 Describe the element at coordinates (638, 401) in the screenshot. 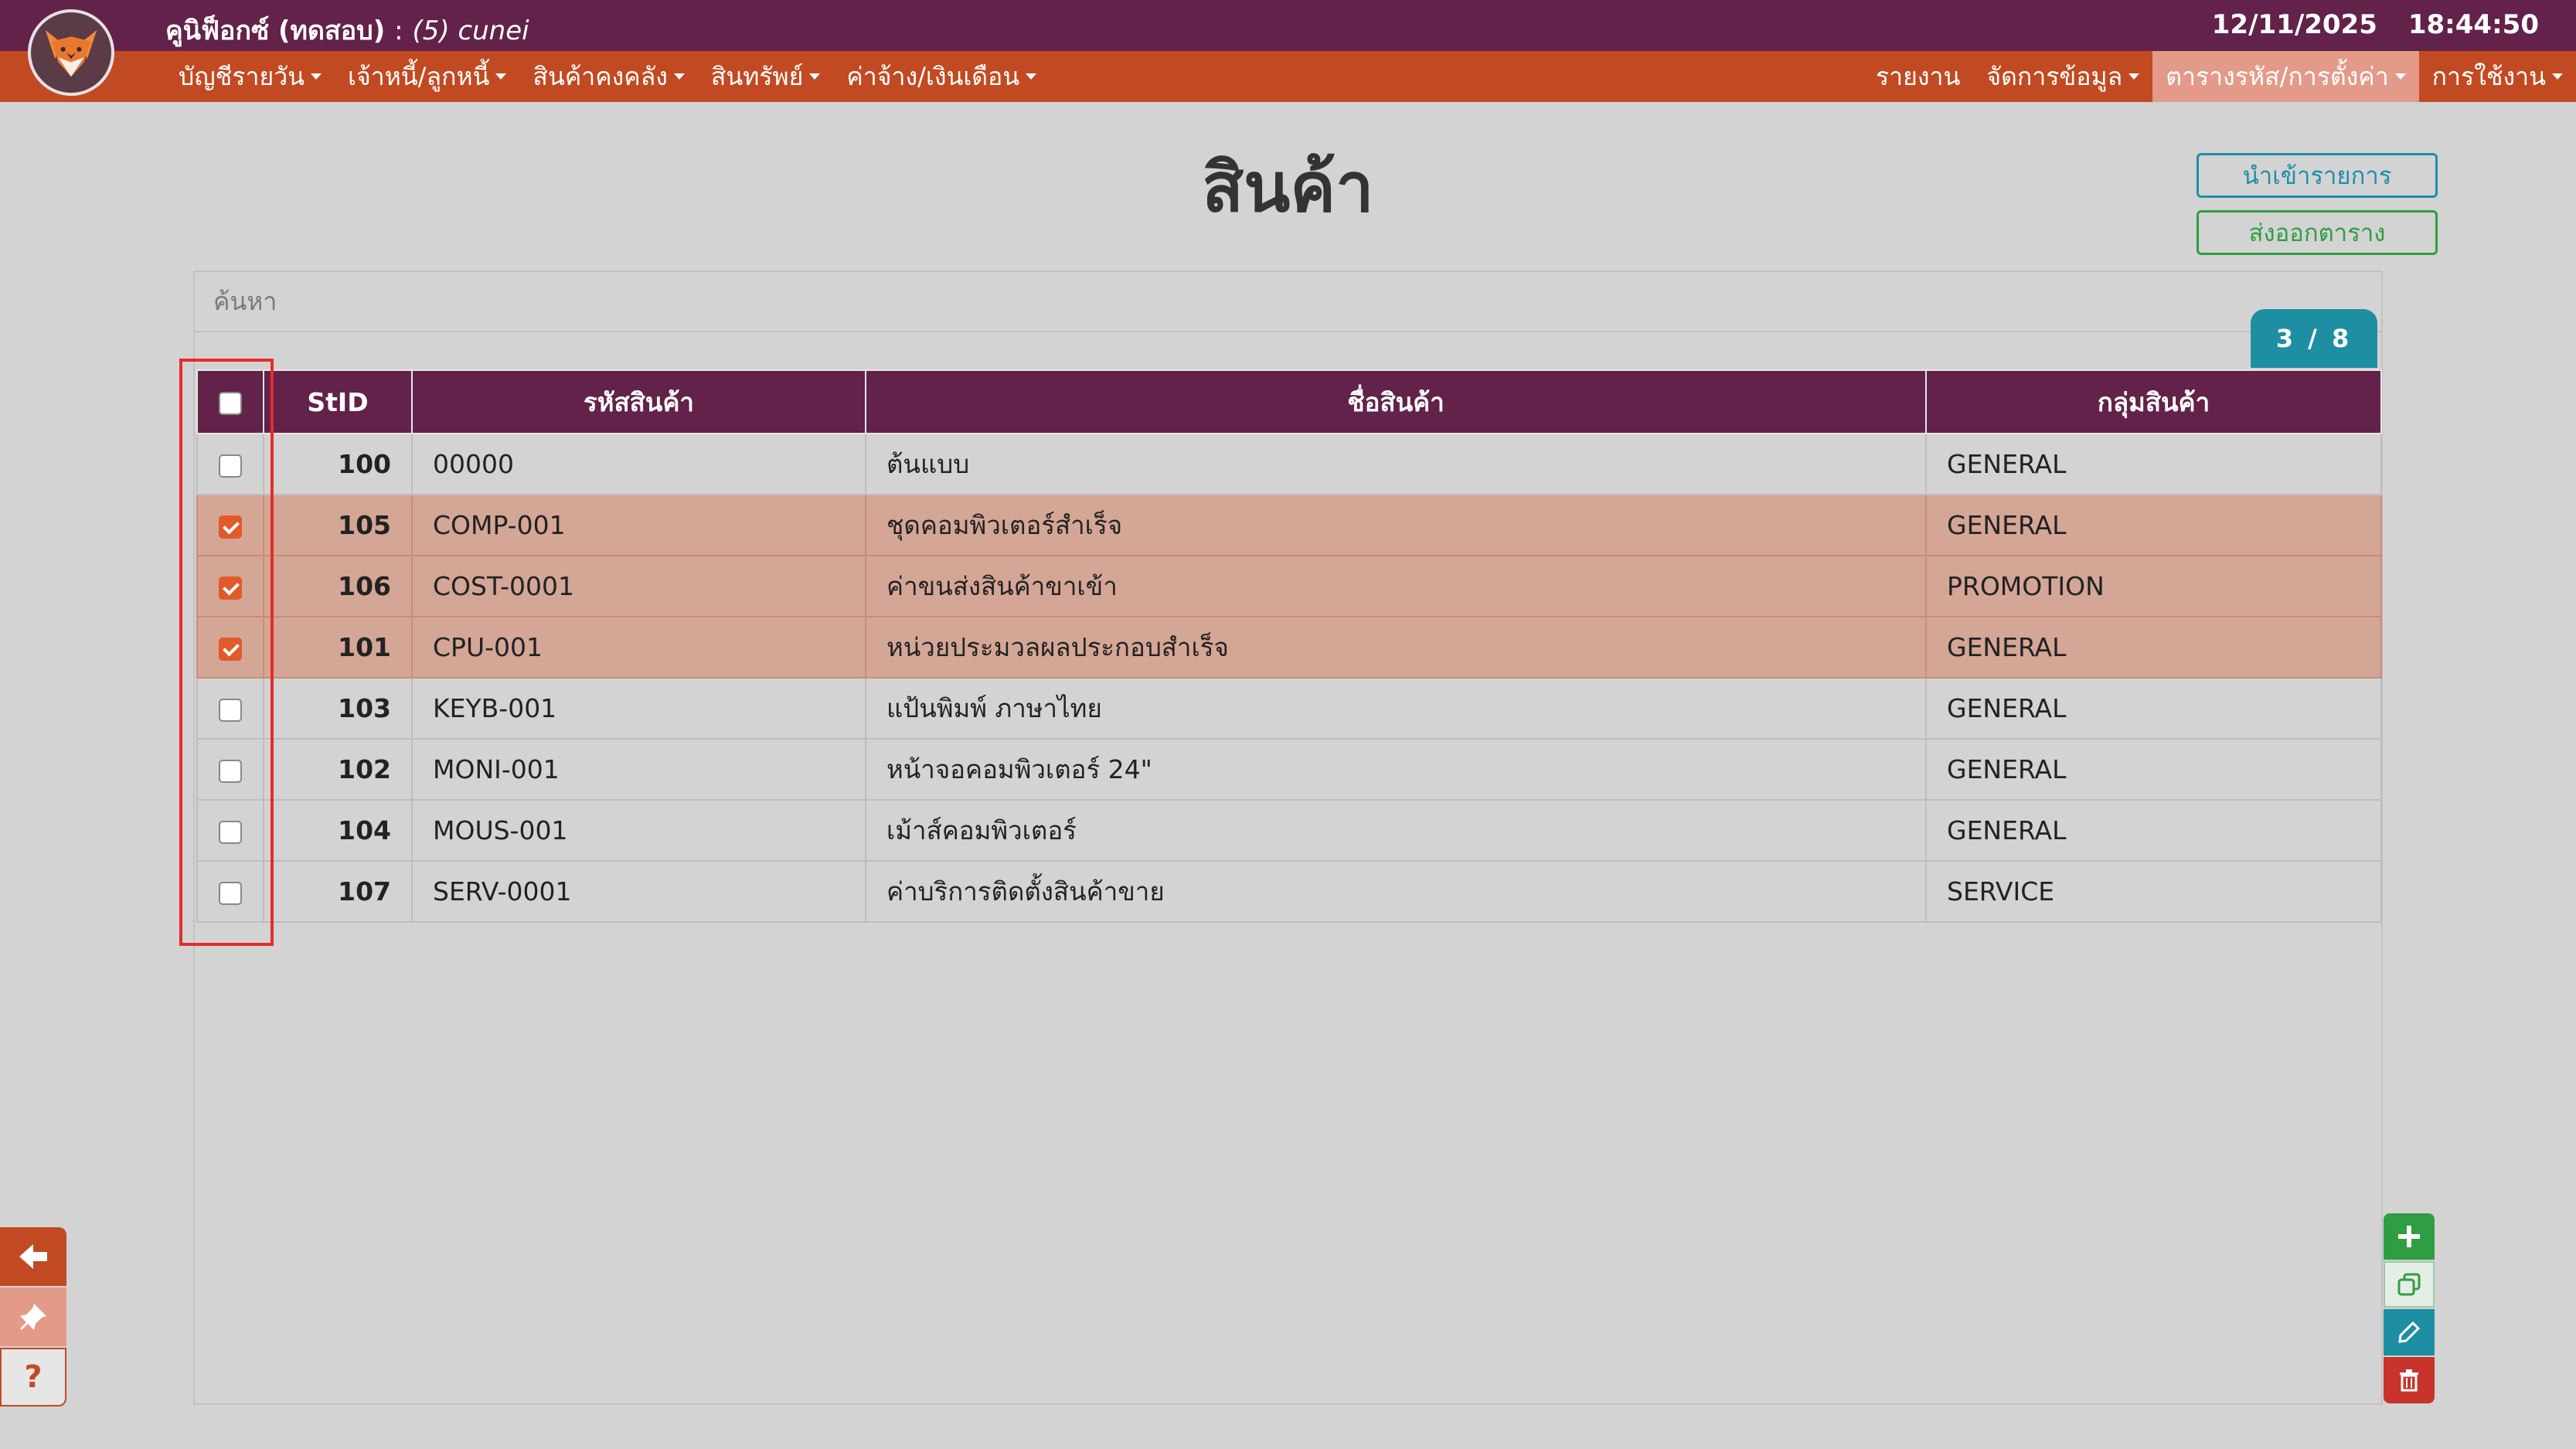

I see `column-header-code: รหัสสินค้า` at that location.